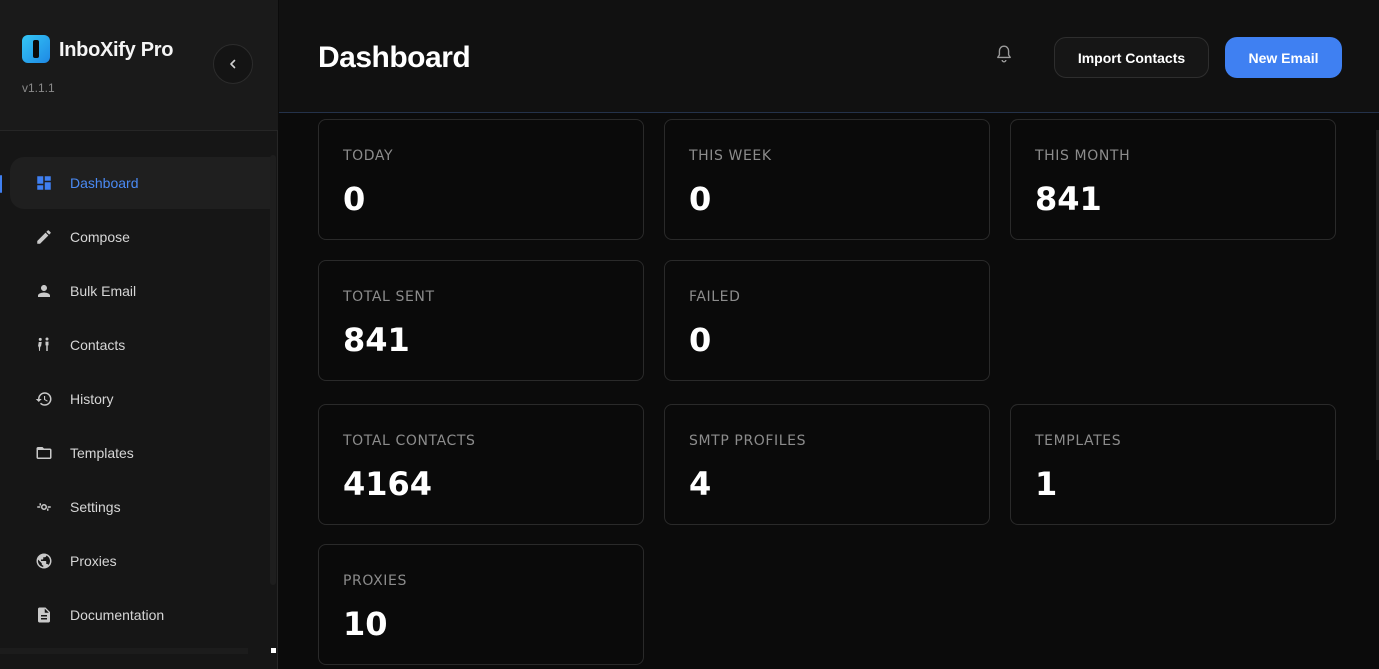  I want to click on stat-value: 1, so click(1046, 484).